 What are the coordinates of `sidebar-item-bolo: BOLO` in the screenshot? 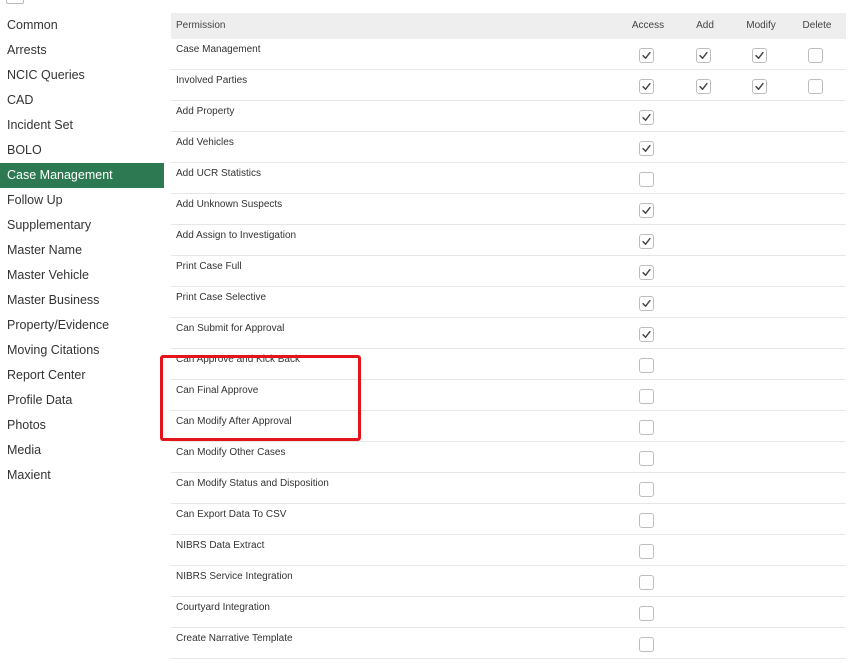 It's located at (82, 150).